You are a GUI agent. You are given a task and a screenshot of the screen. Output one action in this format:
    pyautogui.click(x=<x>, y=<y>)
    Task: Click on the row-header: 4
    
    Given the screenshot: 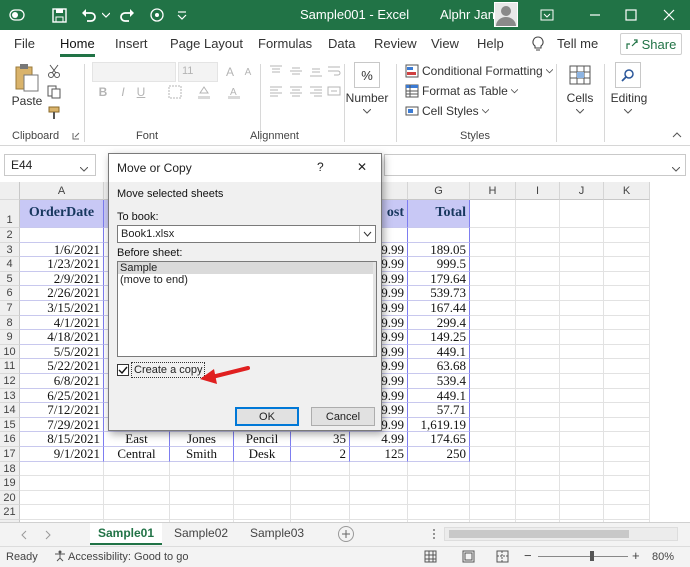 What is the action you would take?
    pyautogui.click(x=10, y=264)
    